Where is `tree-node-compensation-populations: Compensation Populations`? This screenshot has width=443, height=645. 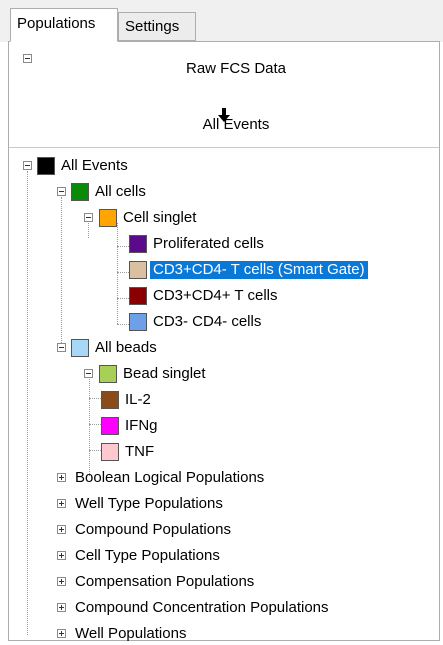 tree-node-compensation-populations: Compensation Populations is located at coordinates (219, 582).